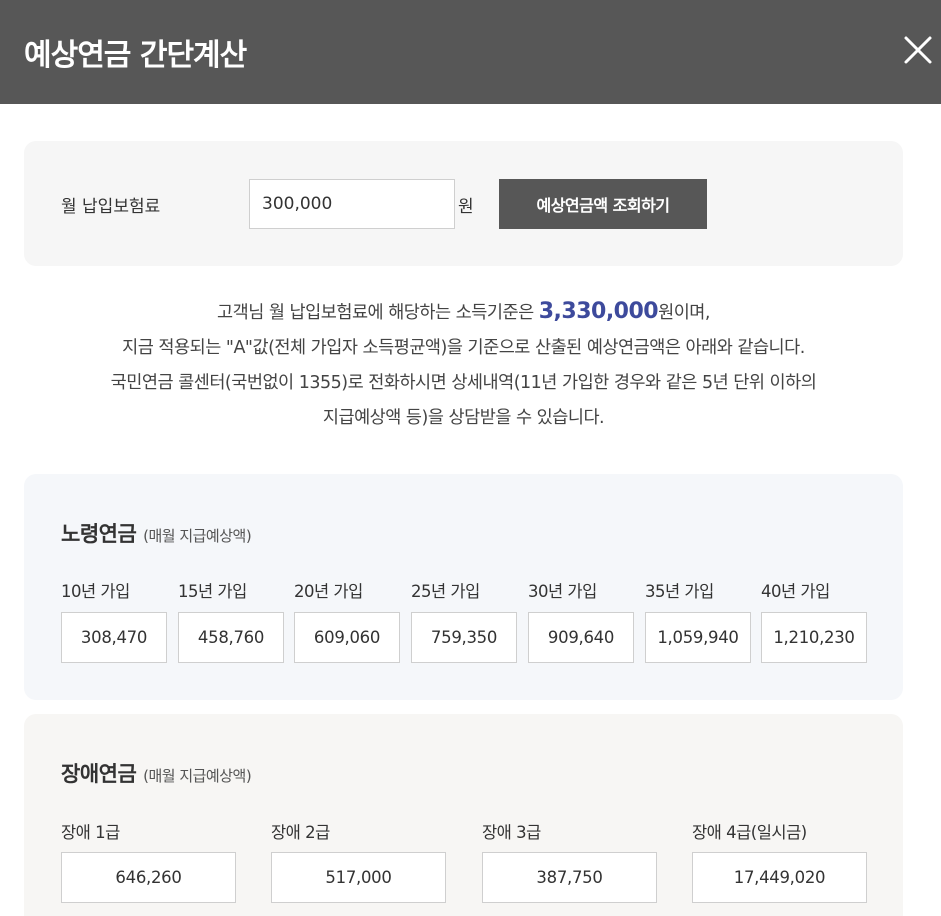 This screenshot has width=941, height=916. Describe the element at coordinates (300, 832) in the screenshot. I see `disability-label-grade-2: 장애 2급` at that location.